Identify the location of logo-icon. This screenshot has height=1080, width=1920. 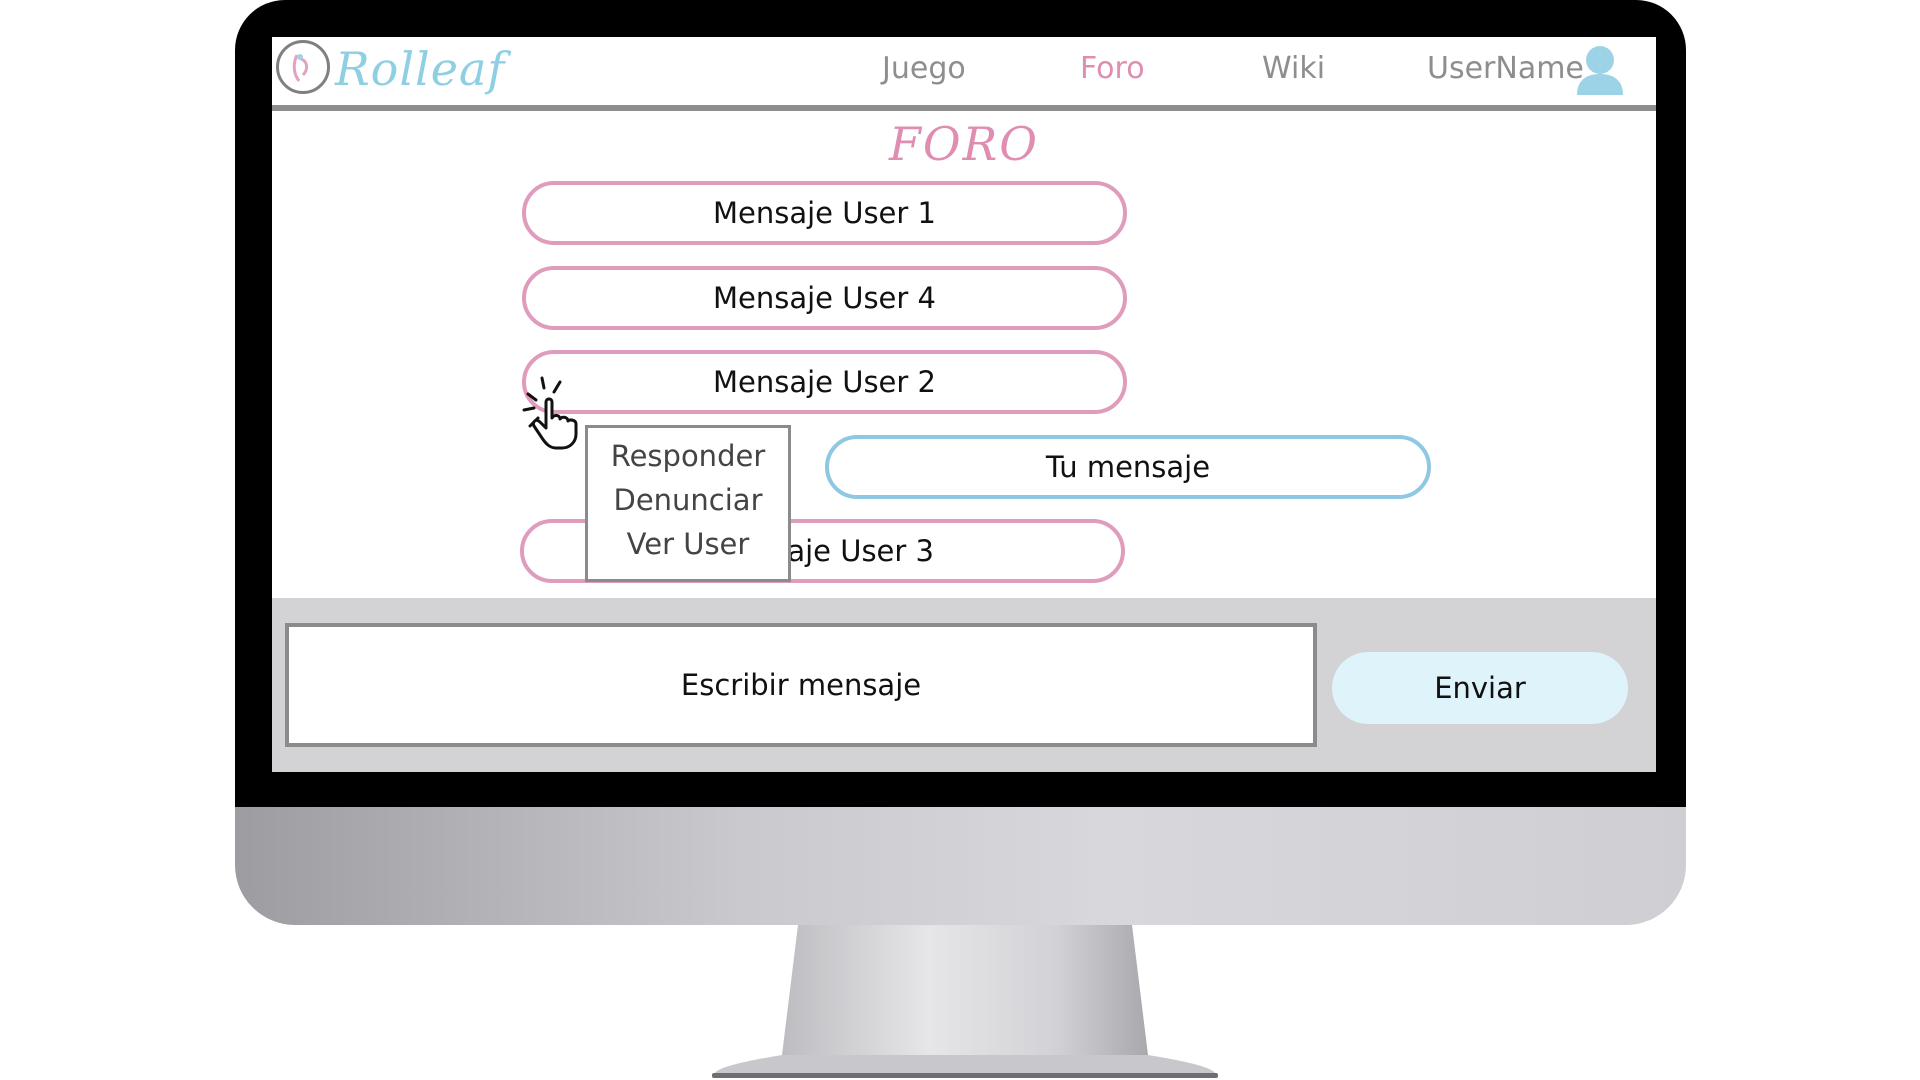
(303, 67).